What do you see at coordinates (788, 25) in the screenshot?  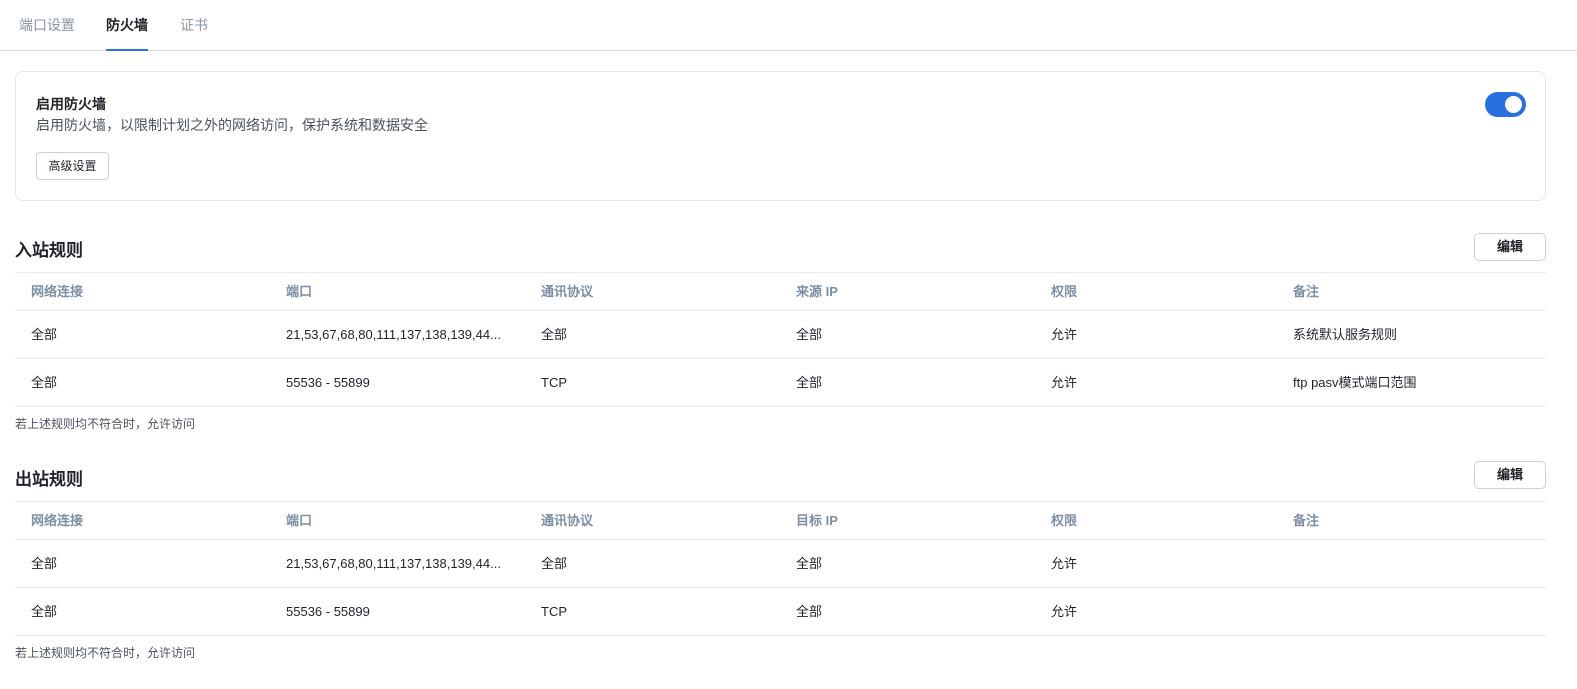 I see `tab-bar: 端口设置 防火墙 证书` at bounding box center [788, 25].